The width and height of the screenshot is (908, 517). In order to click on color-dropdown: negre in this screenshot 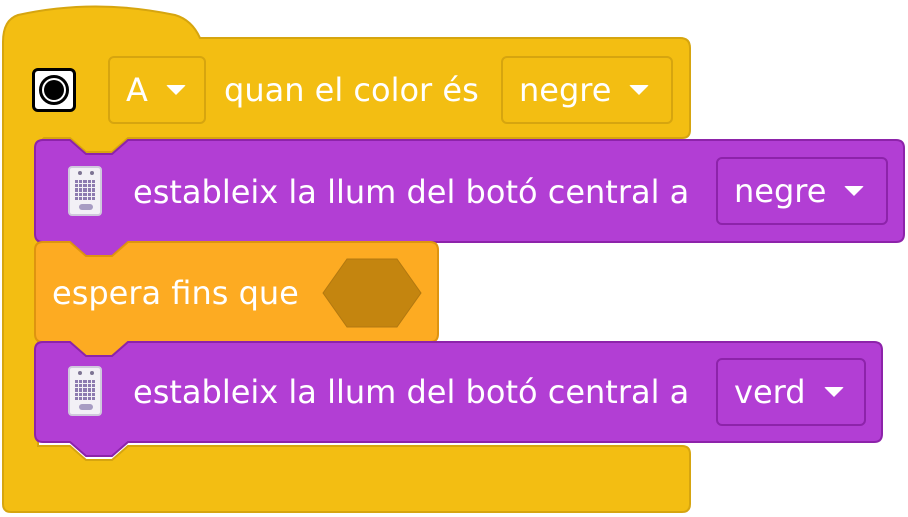, I will do `click(587, 90)`.